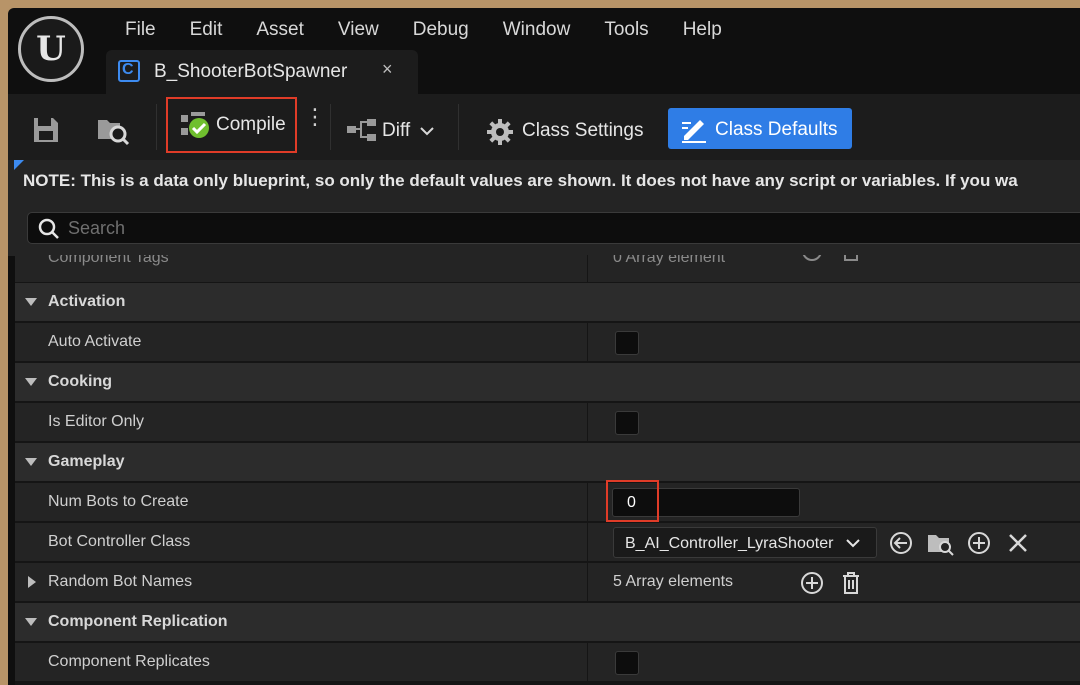 The height and width of the screenshot is (685, 1080). I want to click on note-corner-marker, so click(19, 165).